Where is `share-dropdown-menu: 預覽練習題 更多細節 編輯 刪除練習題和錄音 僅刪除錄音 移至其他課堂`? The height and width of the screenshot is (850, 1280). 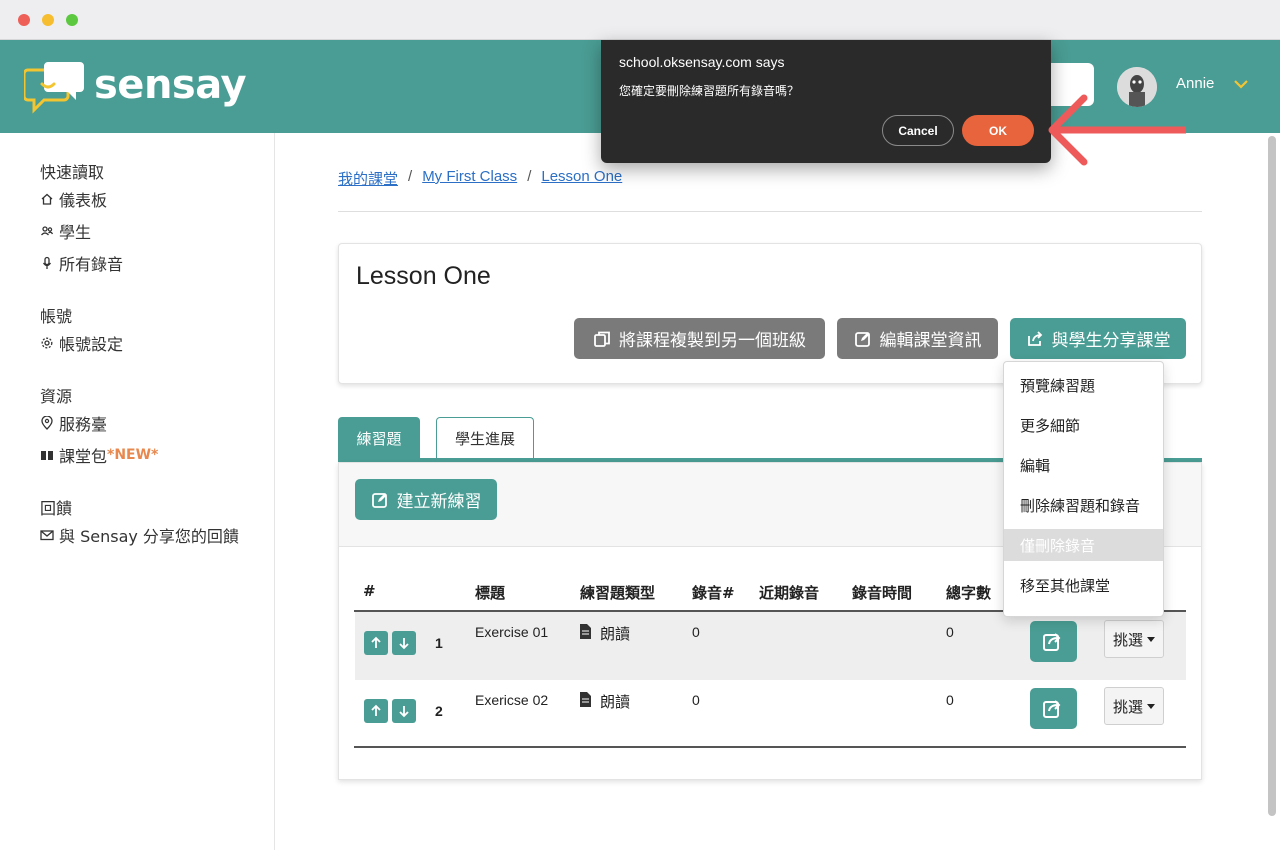
share-dropdown-menu: 預覽練習題 更多細節 編輯 刪除練習題和錄音 僅刪除錄音 移至其他課堂 is located at coordinates (1083, 489).